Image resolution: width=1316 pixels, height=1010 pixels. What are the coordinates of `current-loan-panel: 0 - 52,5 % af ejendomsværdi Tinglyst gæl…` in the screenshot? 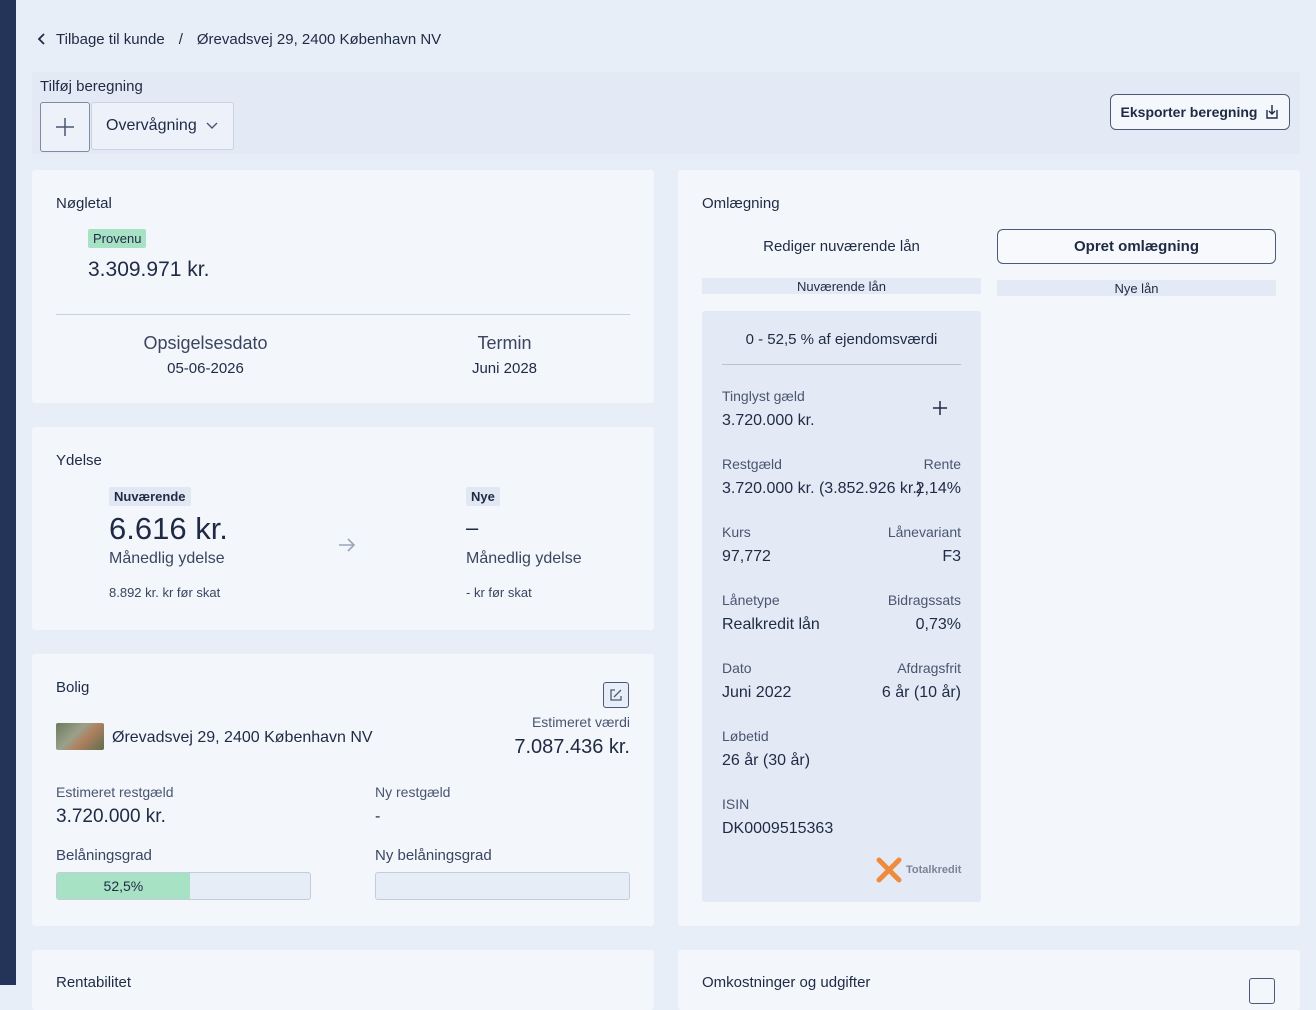 It's located at (841, 606).